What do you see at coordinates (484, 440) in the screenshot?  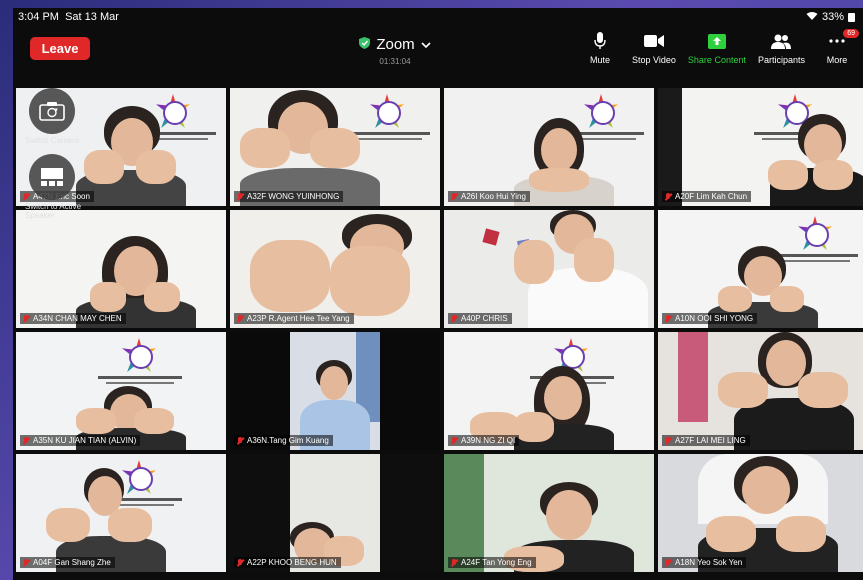 I see `participant-name-tag: A39N NG ZI QI` at bounding box center [484, 440].